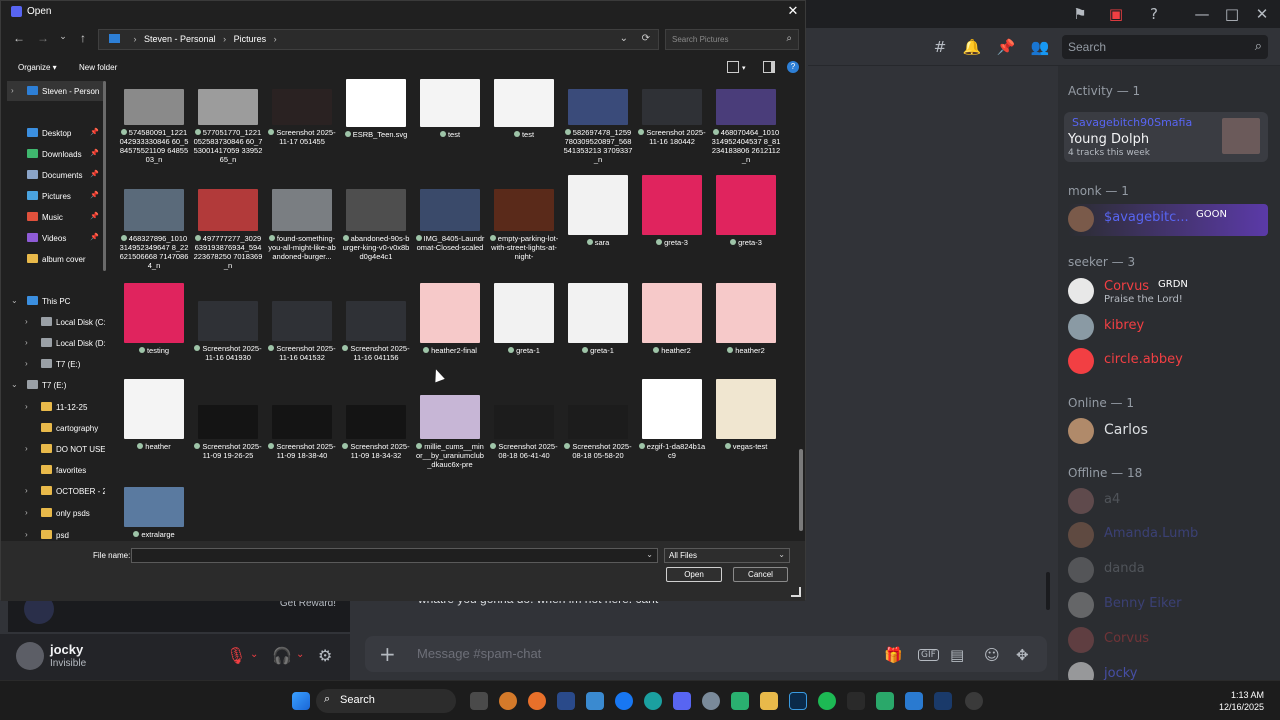 The image size is (1280, 720). What do you see at coordinates (56, 217) in the screenshot?
I see `nav-item: Music 📌` at bounding box center [56, 217].